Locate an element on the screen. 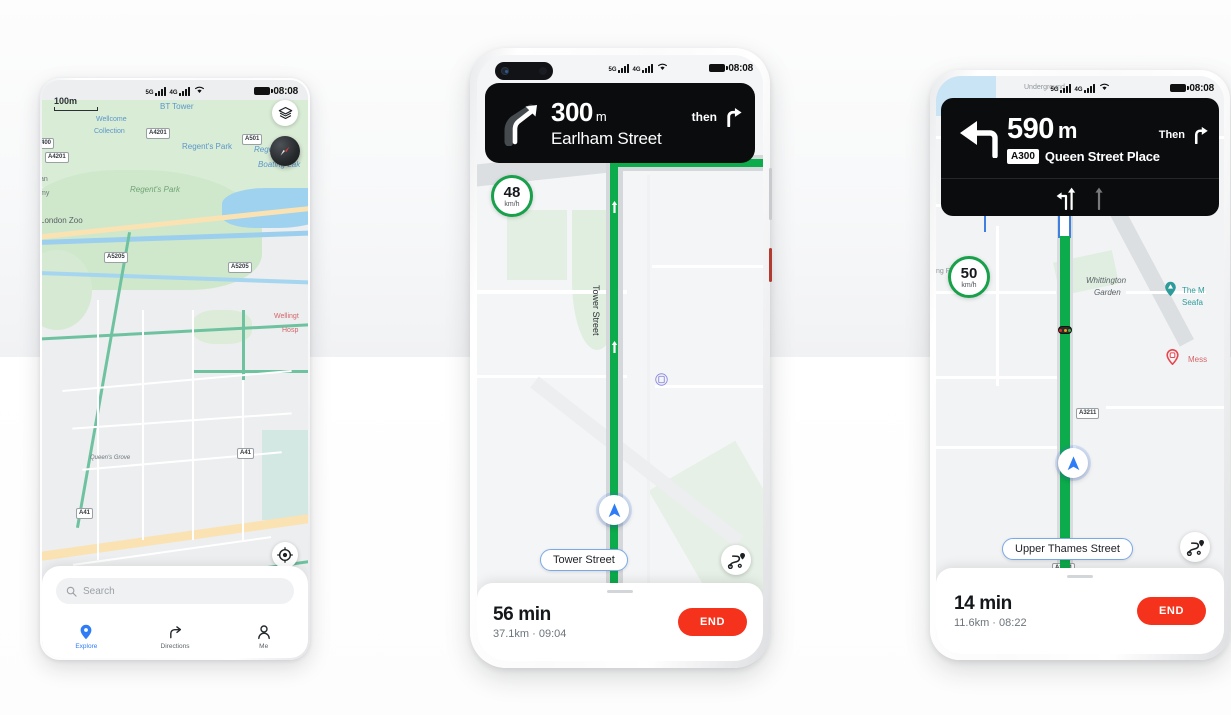  speed-badge: 50 km/h is located at coordinates (969, 277).